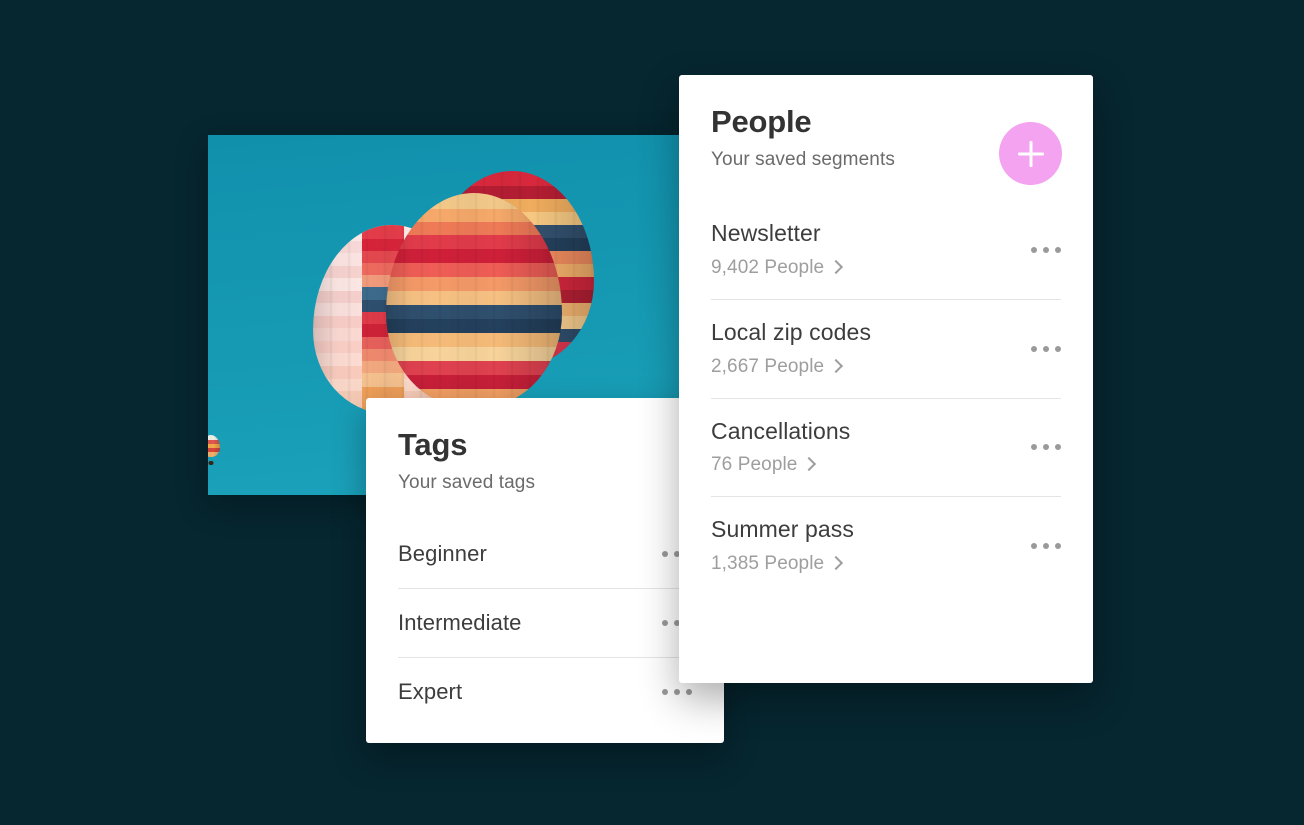 The width and height of the screenshot is (1304, 825). Describe the element at coordinates (886, 564) in the screenshot. I see `segment-count-row: 1,385 People` at that location.